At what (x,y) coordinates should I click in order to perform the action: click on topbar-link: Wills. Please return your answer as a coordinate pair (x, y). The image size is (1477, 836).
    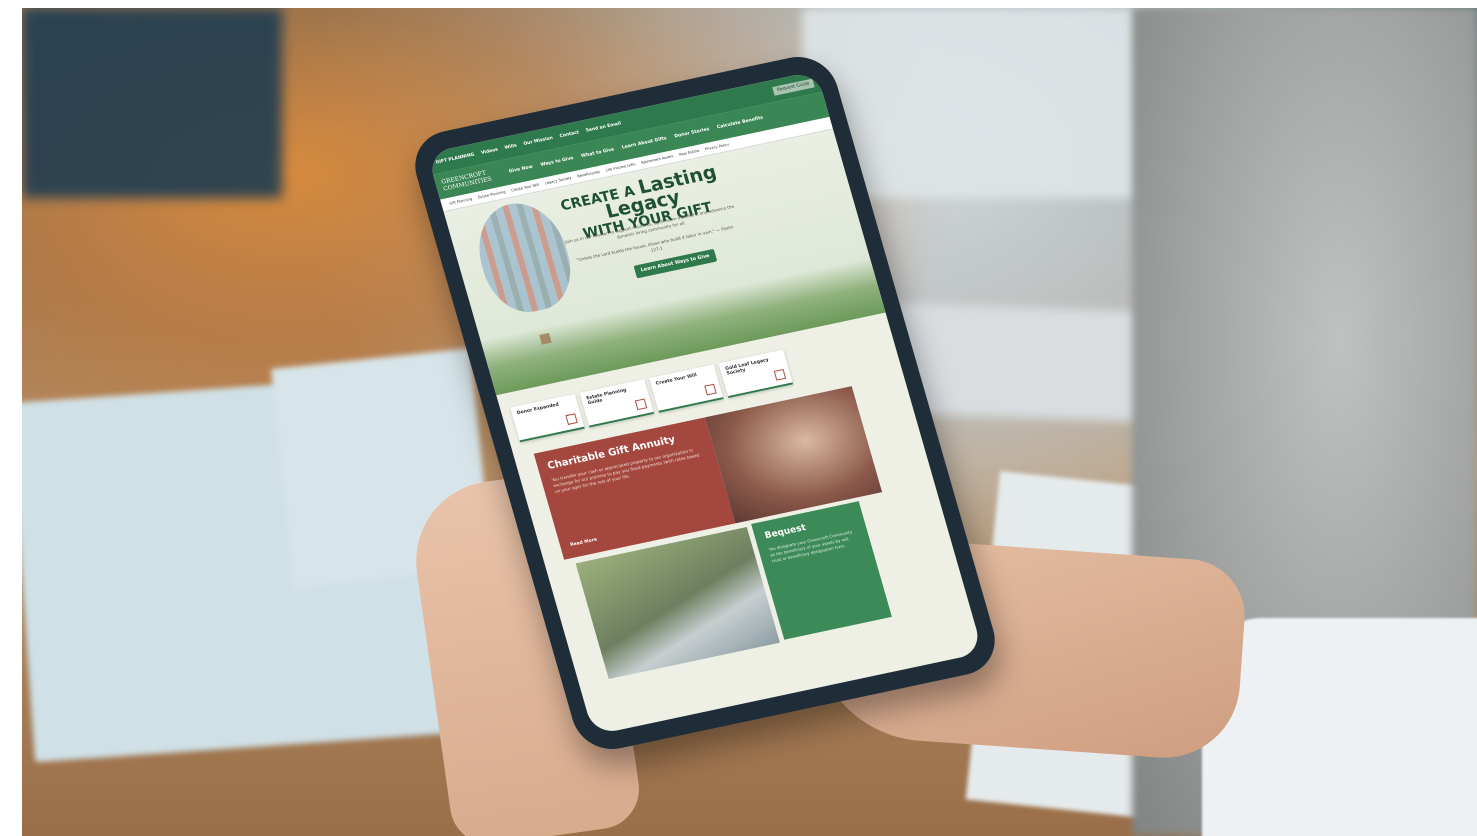
    Looking at the image, I should click on (510, 146).